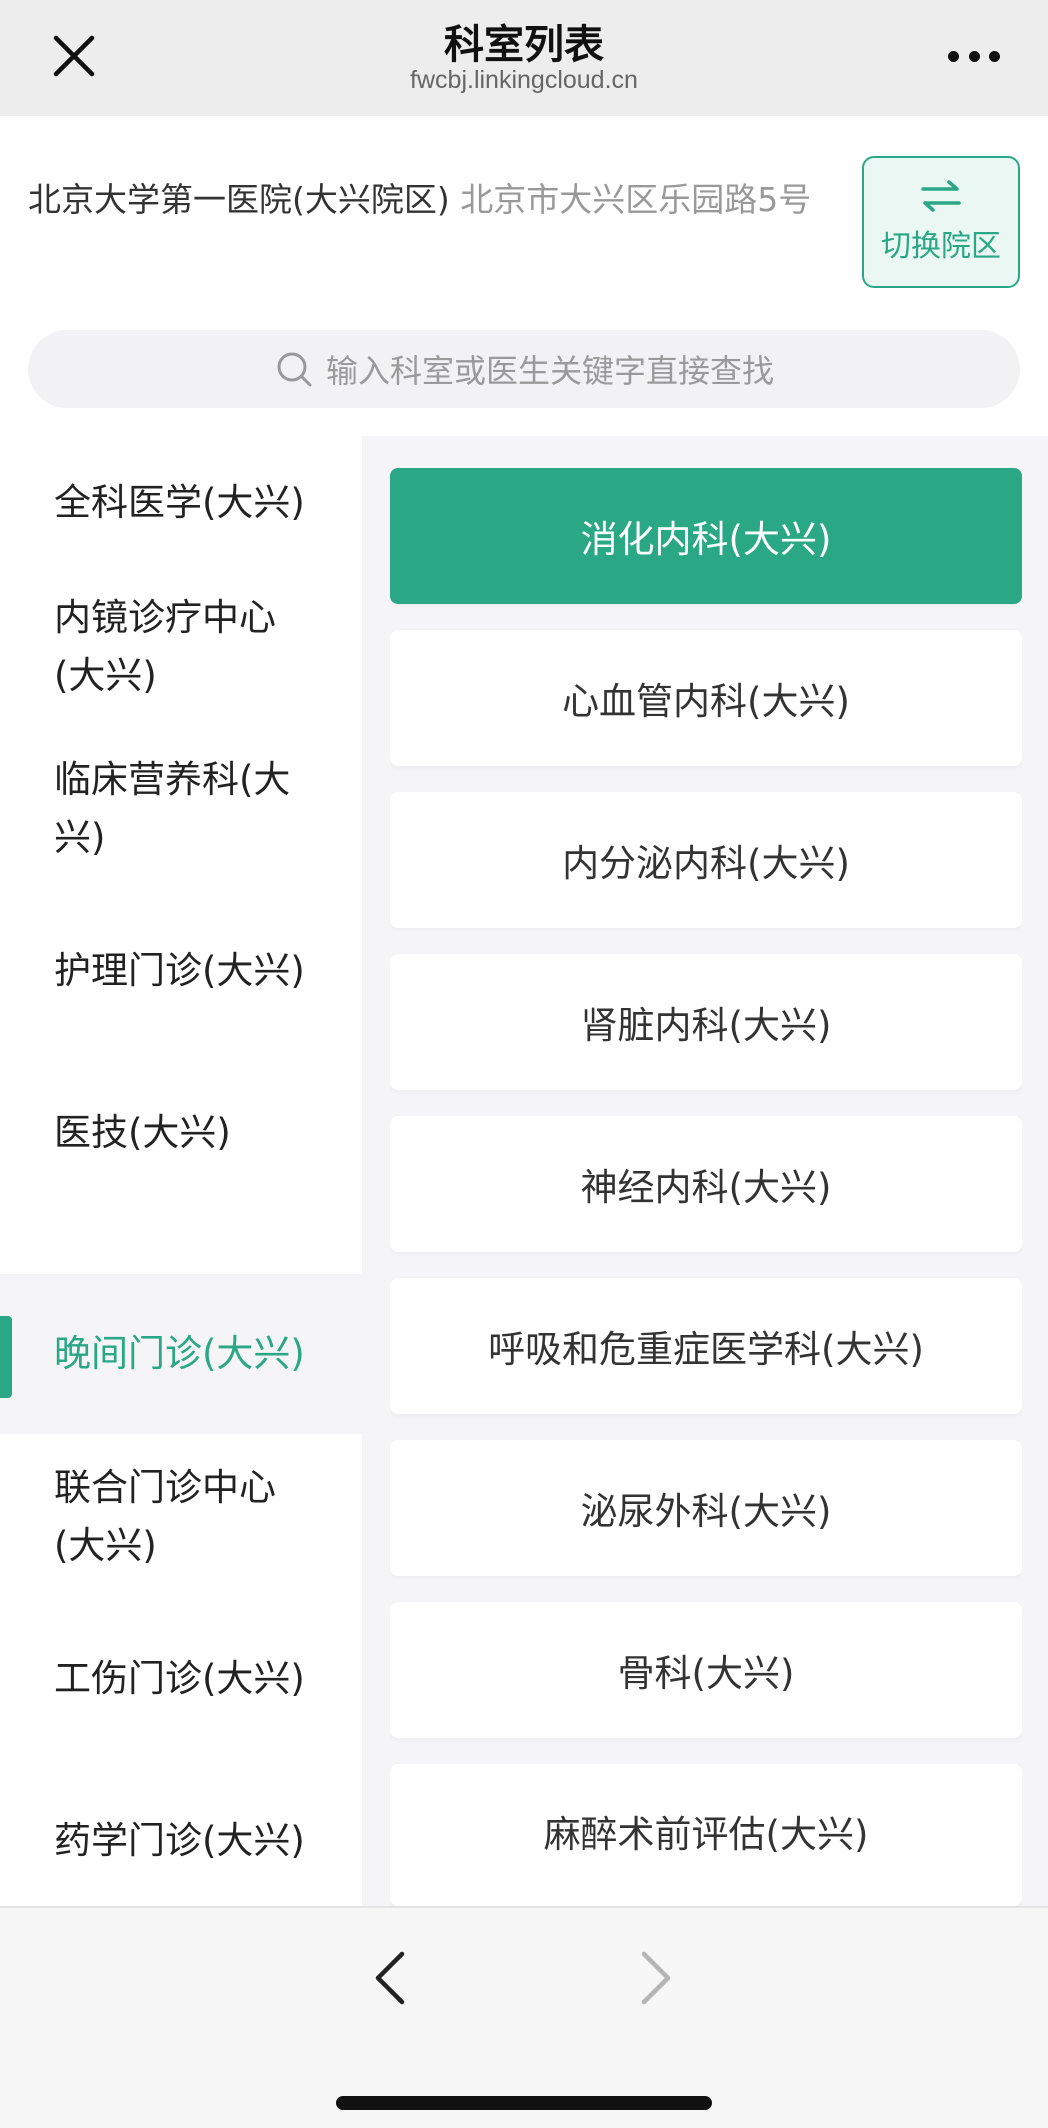 This screenshot has width=1048, height=2128. Describe the element at coordinates (706, 539) in the screenshot. I see `department-label: 消化内科(大兴)` at that location.